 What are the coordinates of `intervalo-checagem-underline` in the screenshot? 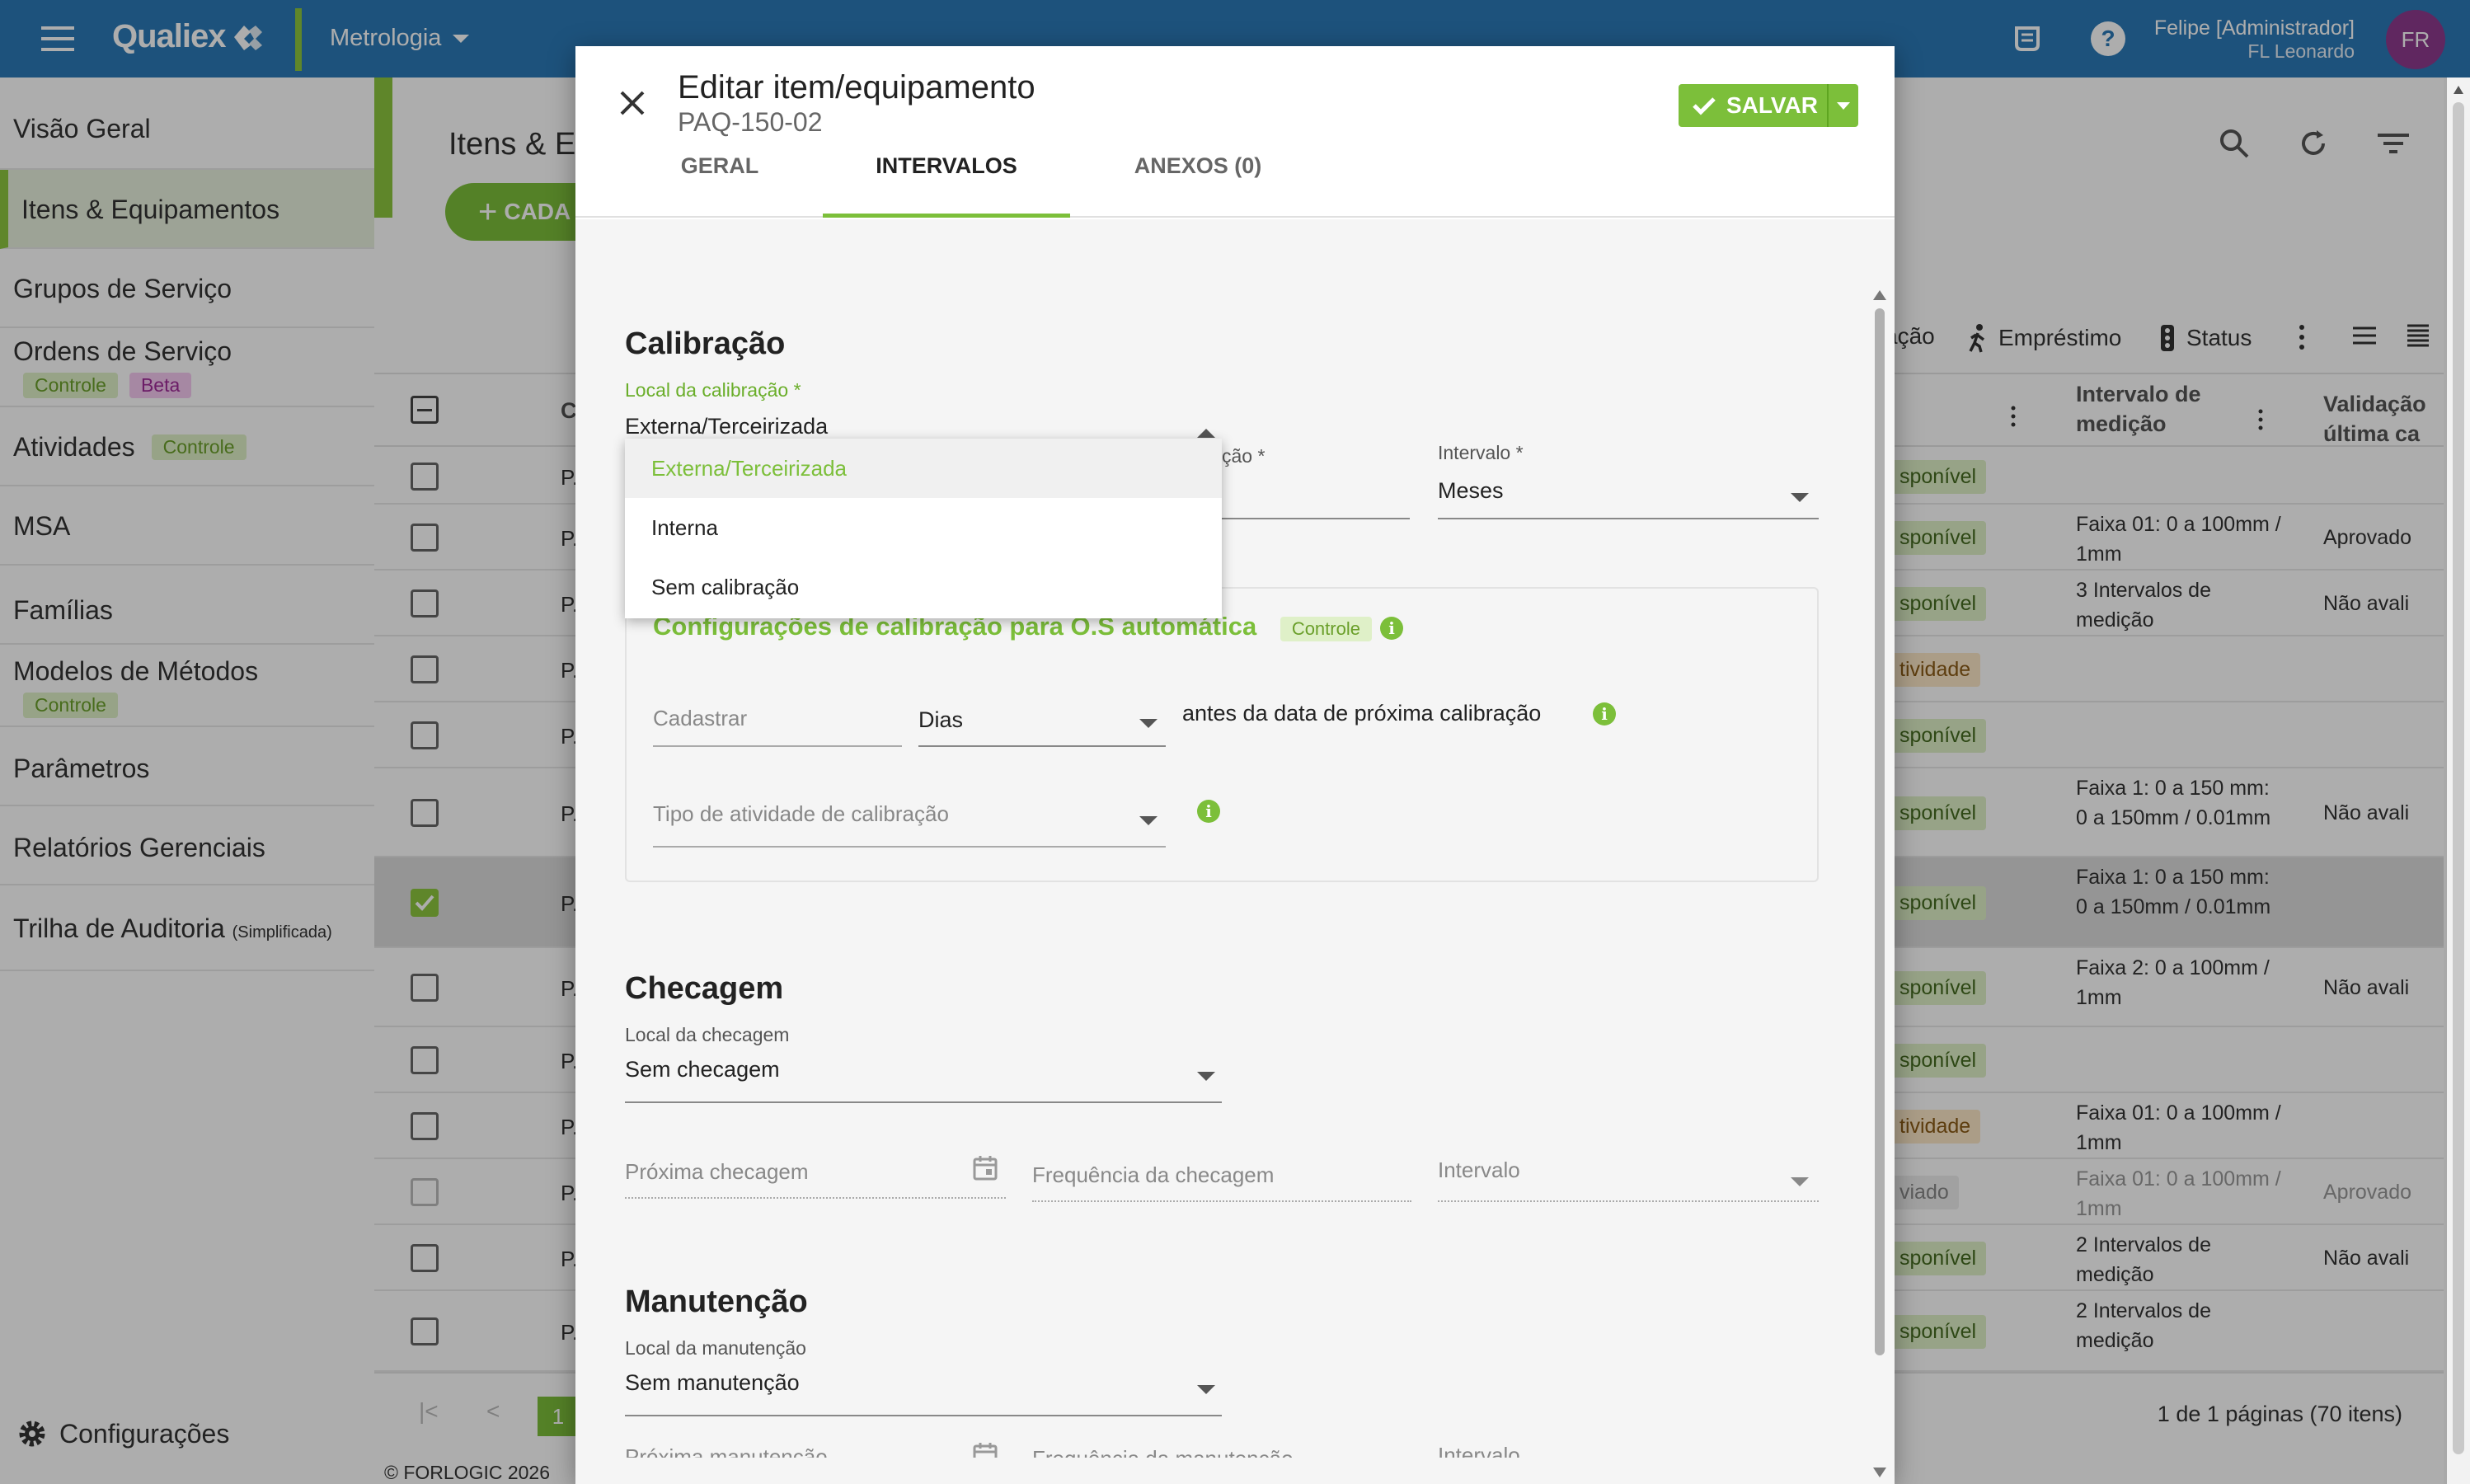 It's located at (1628, 1201).